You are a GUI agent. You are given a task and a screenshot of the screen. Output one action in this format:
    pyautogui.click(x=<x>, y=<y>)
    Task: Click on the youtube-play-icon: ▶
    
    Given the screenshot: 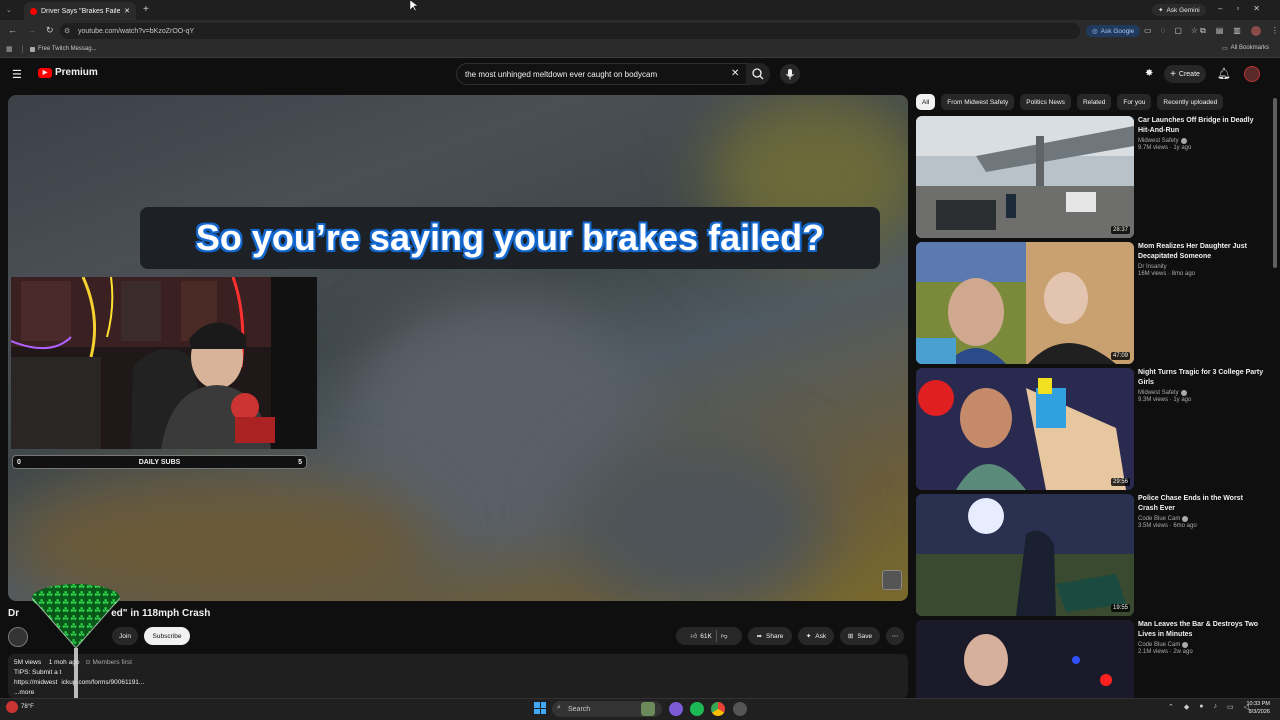 What is the action you would take?
    pyautogui.click(x=45, y=72)
    